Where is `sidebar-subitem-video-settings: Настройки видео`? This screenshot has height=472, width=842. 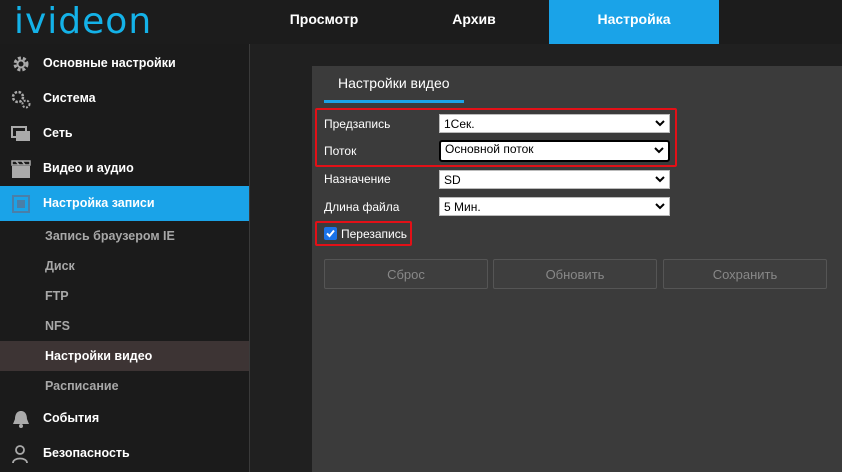 sidebar-subitem-video-settings: Настройки видео is located at coordinates (124, 356).